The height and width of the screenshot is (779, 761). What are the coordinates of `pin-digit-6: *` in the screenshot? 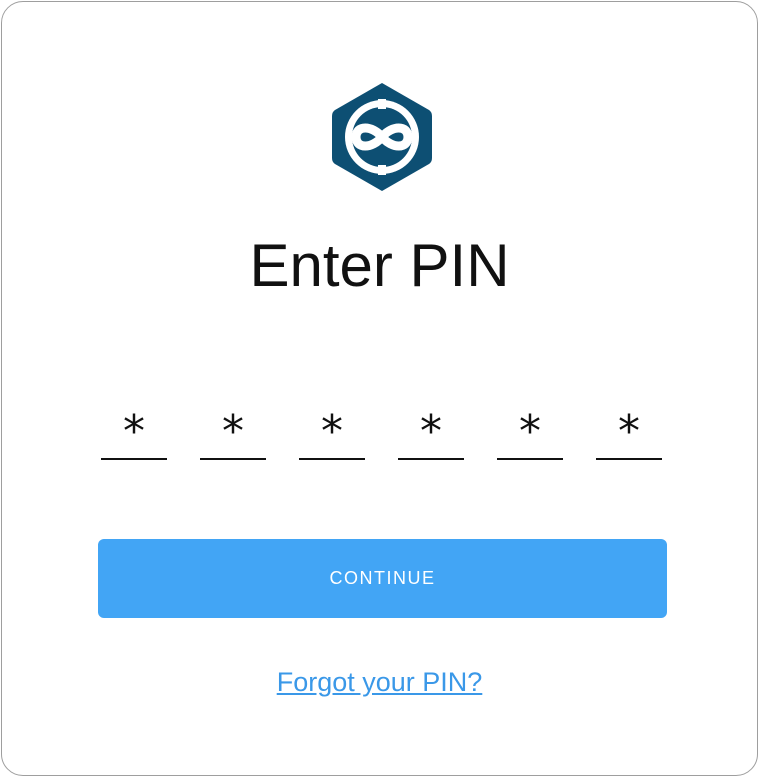 It's located at (629, 431).